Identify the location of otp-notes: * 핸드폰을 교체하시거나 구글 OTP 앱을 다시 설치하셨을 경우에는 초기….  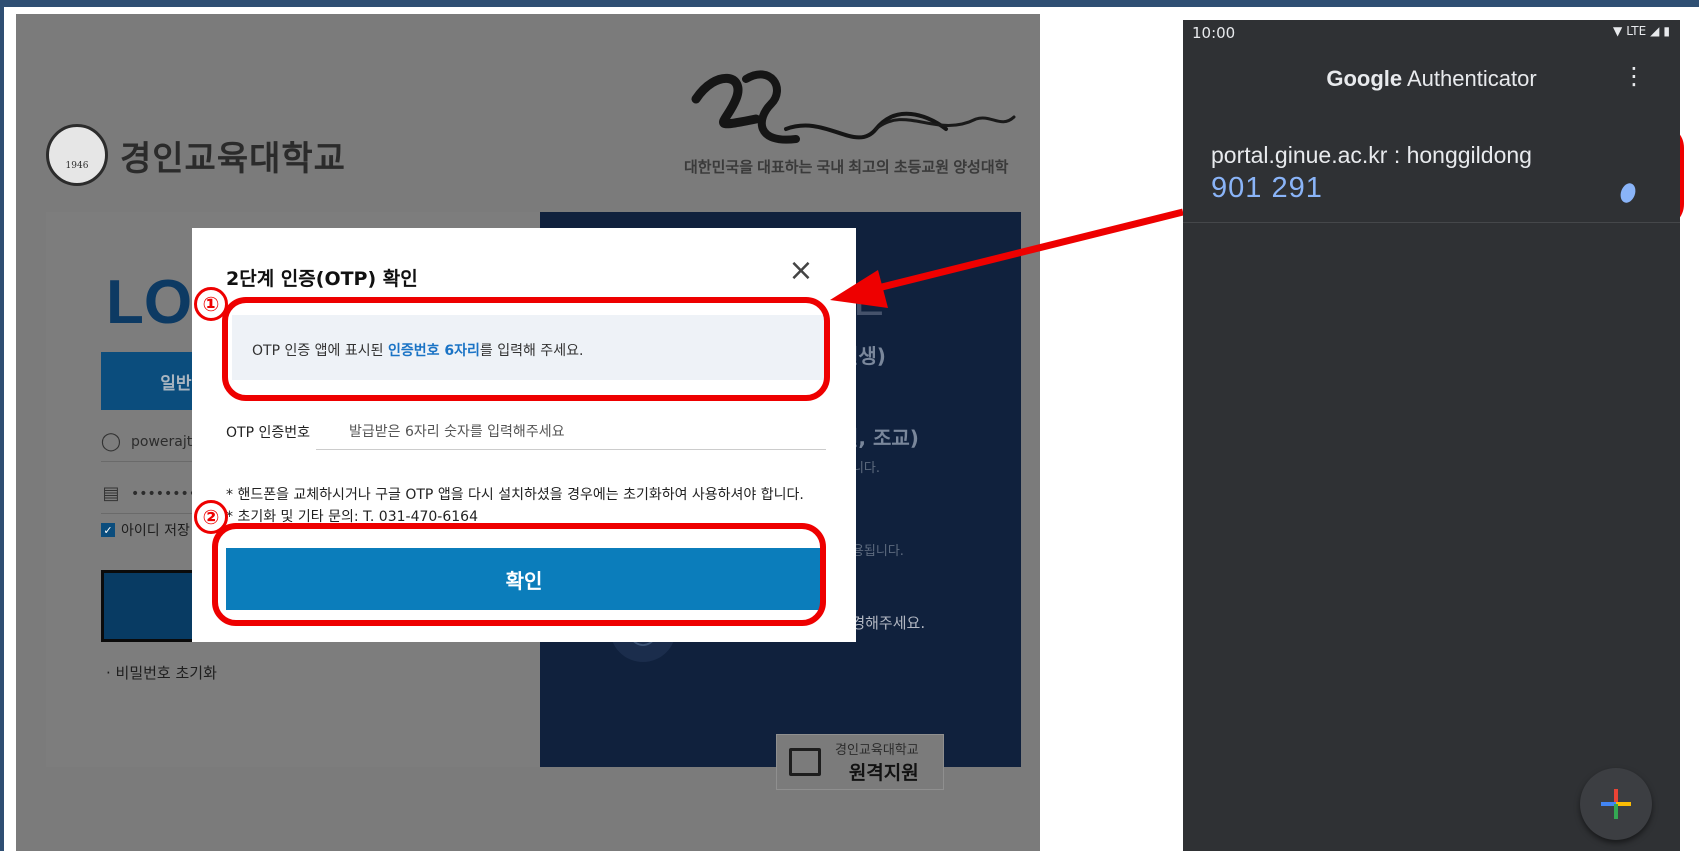
(515, 506).